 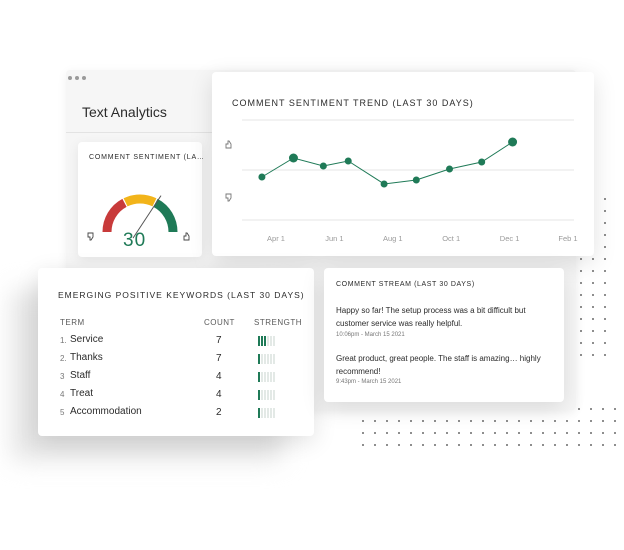 What do you see at coordinates (165, 215) in the screenshot?
I see `gauge-arc-positive` at bounding box center [165, 215].